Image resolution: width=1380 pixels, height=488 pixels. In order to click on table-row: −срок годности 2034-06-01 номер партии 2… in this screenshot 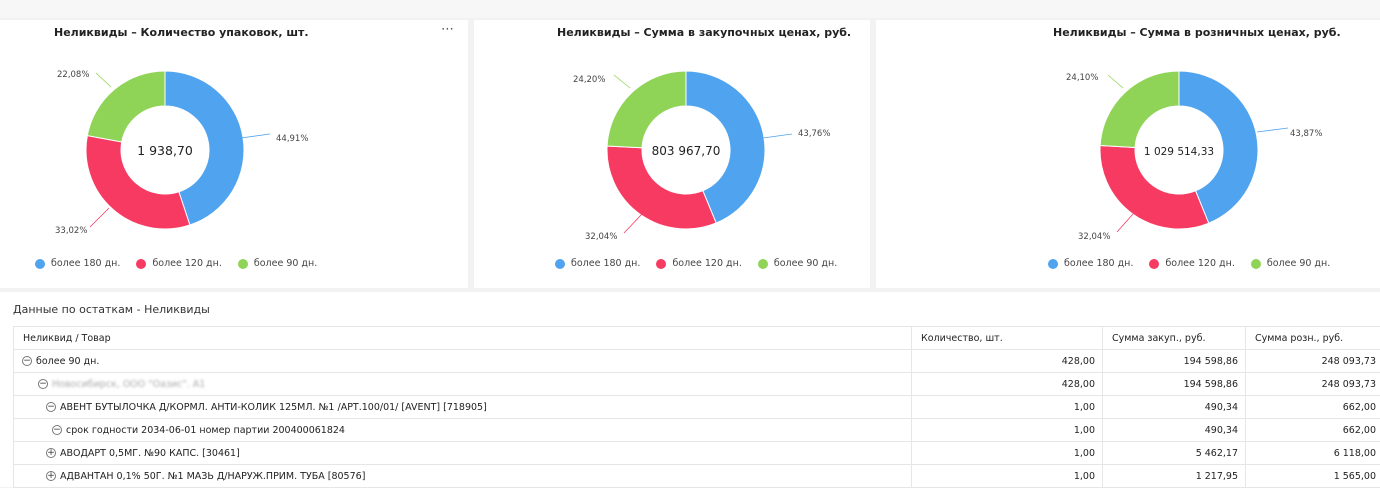, I will do `click(697, 430)`.